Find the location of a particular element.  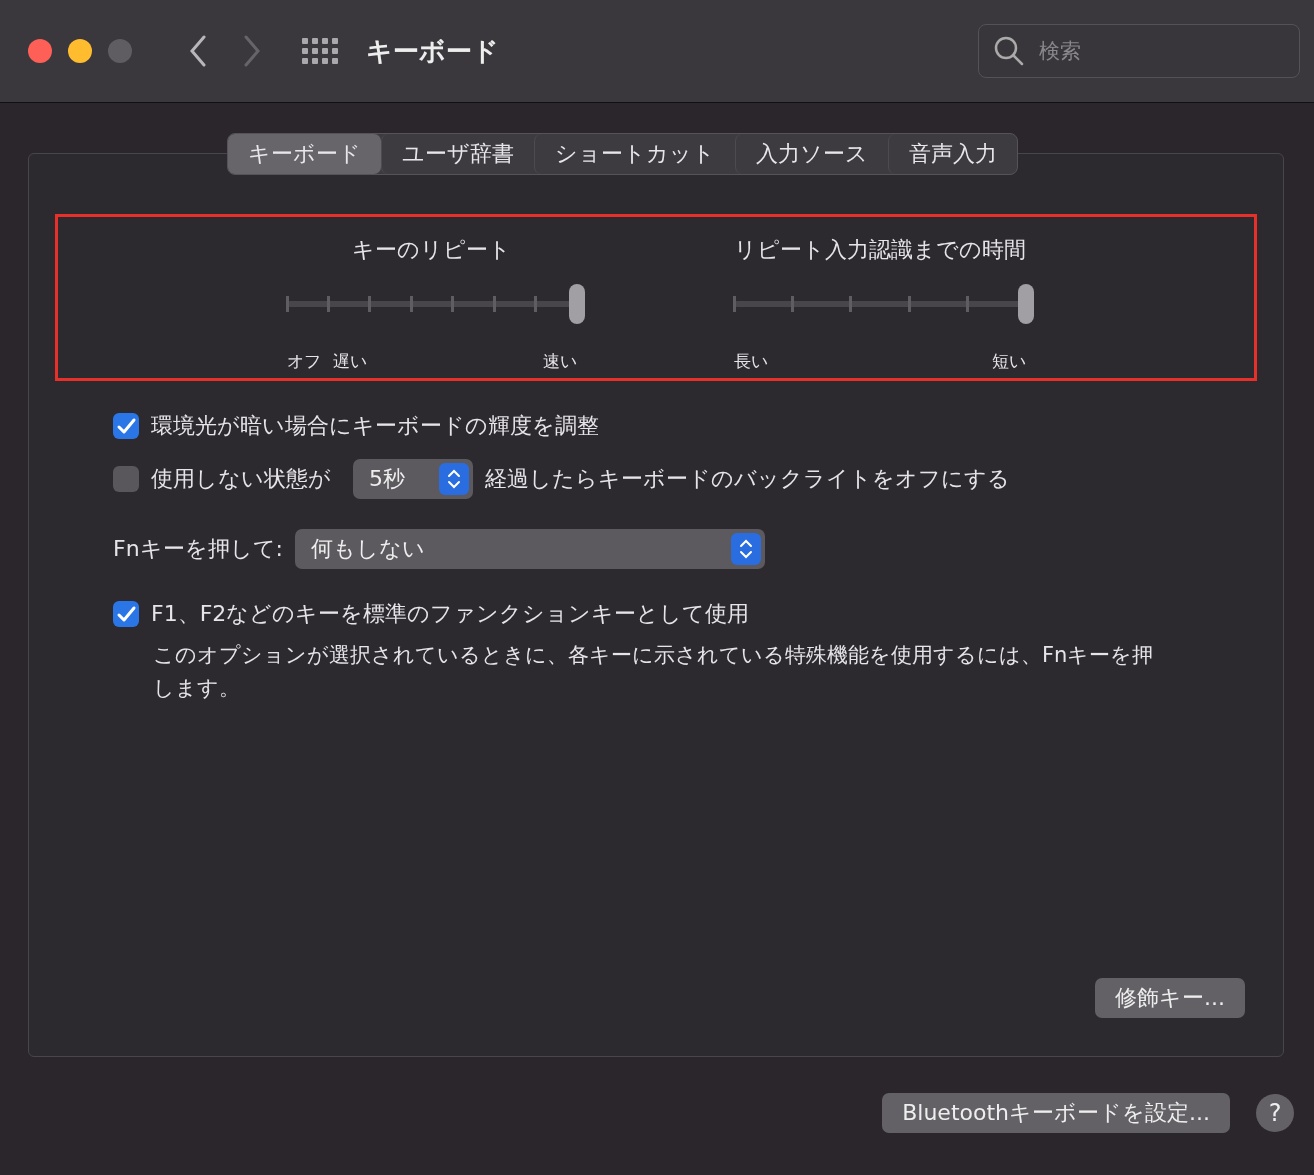

help-button: ? is located at coordinates (1275, 1113).